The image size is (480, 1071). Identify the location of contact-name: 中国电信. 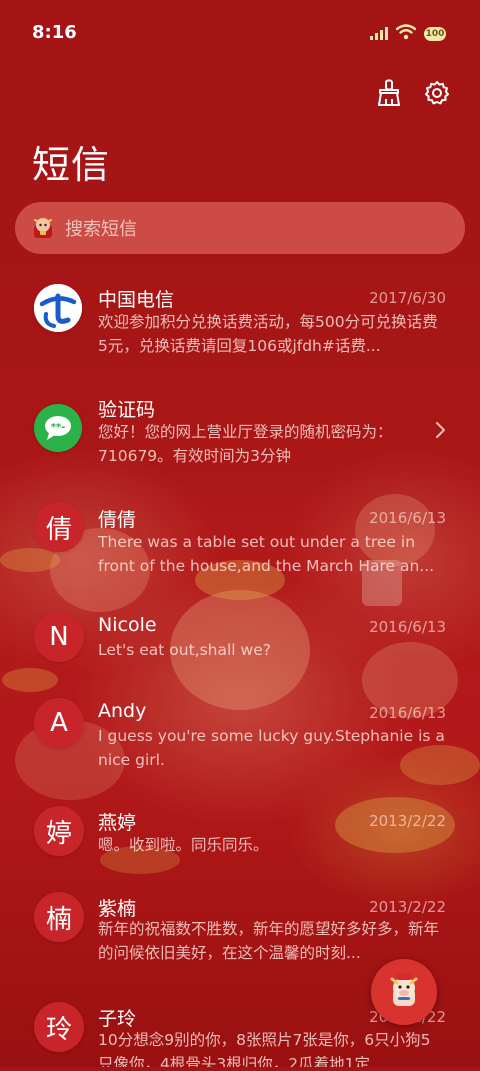
(136, 300).